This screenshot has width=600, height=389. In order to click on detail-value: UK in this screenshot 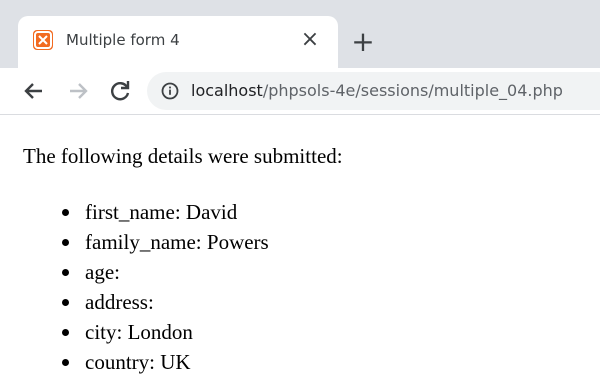, I will do `click(175, 362)`.